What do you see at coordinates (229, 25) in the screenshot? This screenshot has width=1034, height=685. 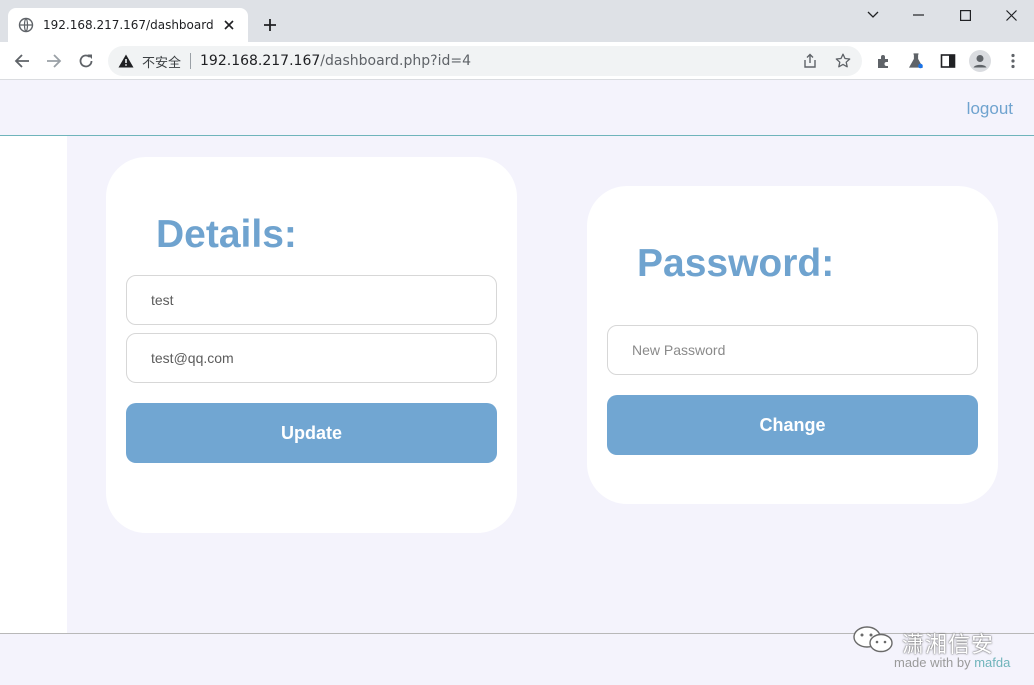 I see `tab-close-icon` at bounding box center [229, 25].